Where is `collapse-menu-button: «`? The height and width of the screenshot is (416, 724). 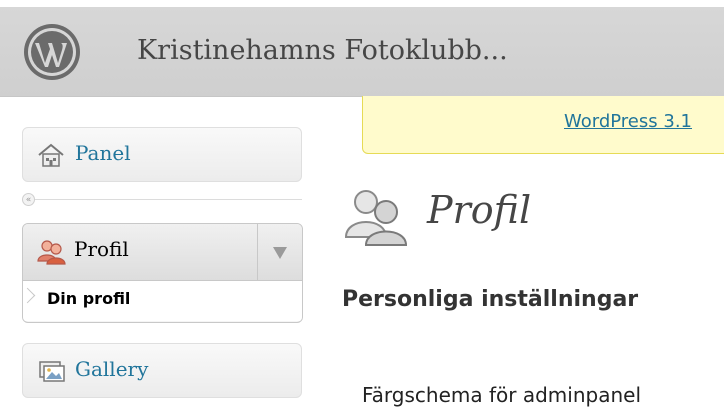 collapse-menu-button: « is located at coordinates (28, 199).